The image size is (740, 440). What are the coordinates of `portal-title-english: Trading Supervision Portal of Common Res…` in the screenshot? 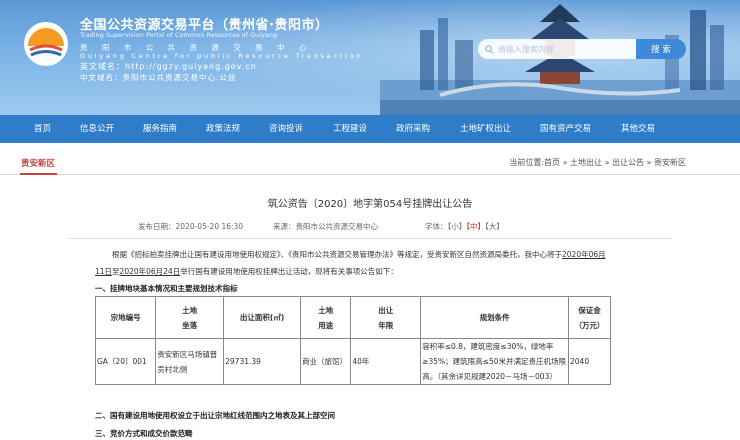 It's located at (179, 35).